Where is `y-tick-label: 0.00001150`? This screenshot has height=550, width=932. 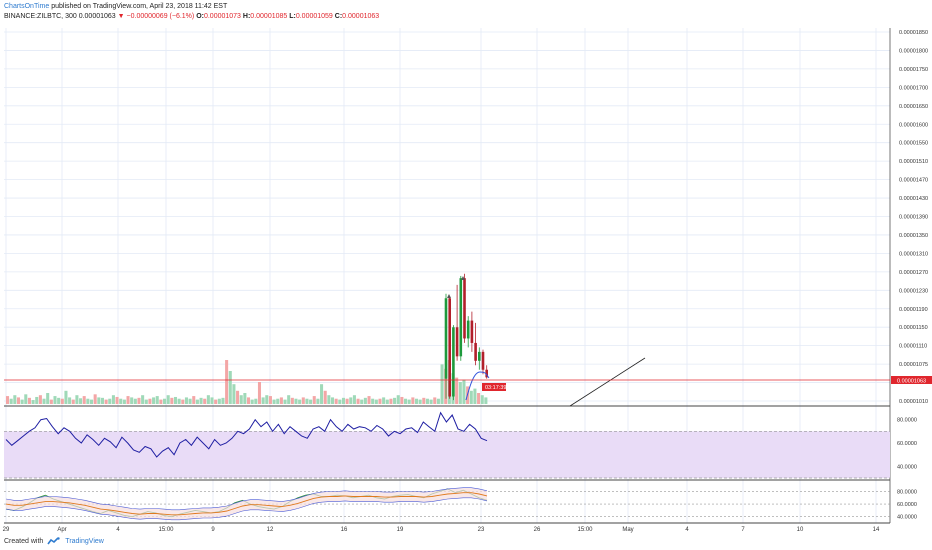
y-tick-label: 0.00001150 is located at coordinates (913, 328).